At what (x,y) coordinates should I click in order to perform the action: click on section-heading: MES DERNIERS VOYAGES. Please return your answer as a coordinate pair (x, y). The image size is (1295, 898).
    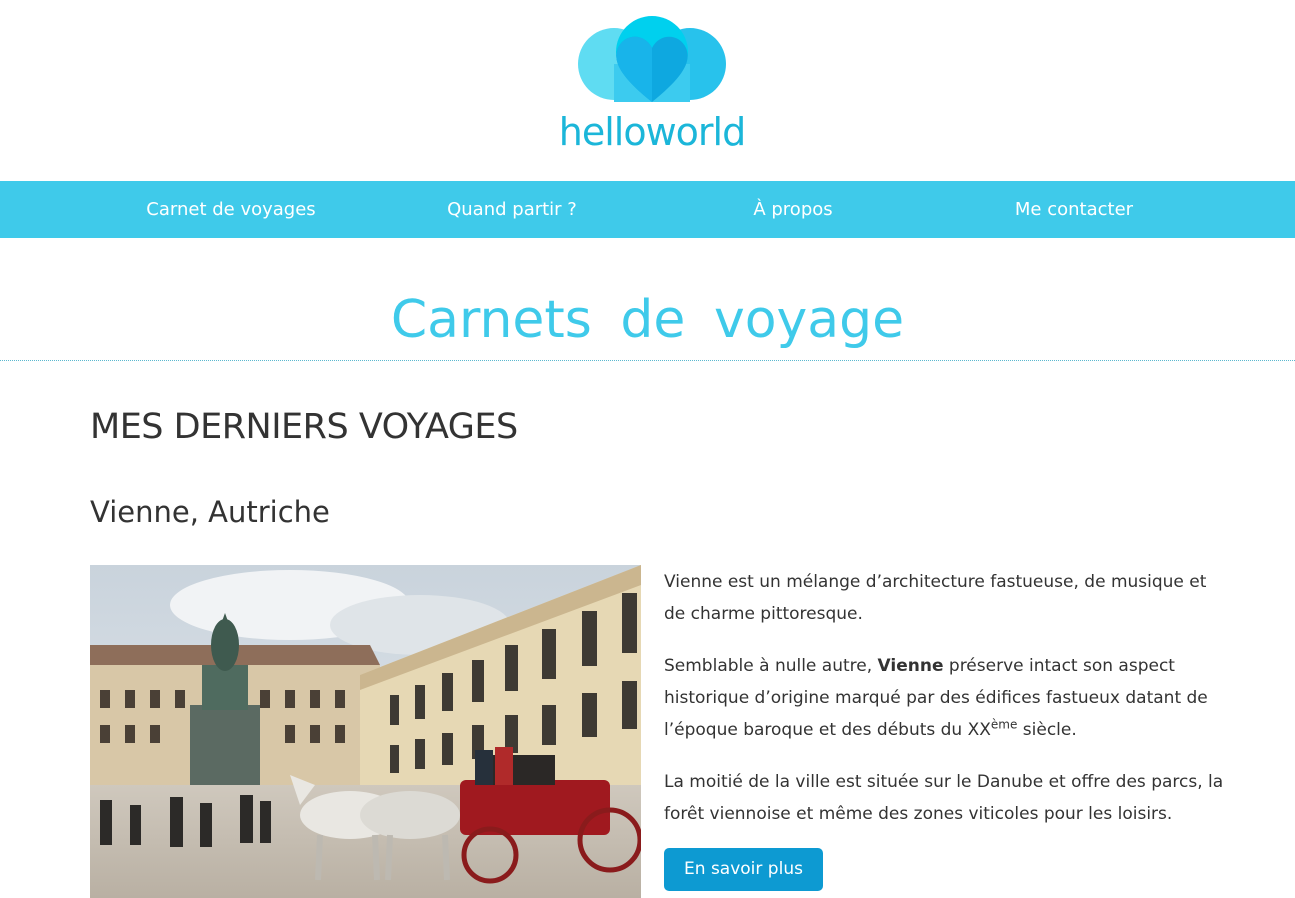
    Looking at the image, I should click on (304, 427).